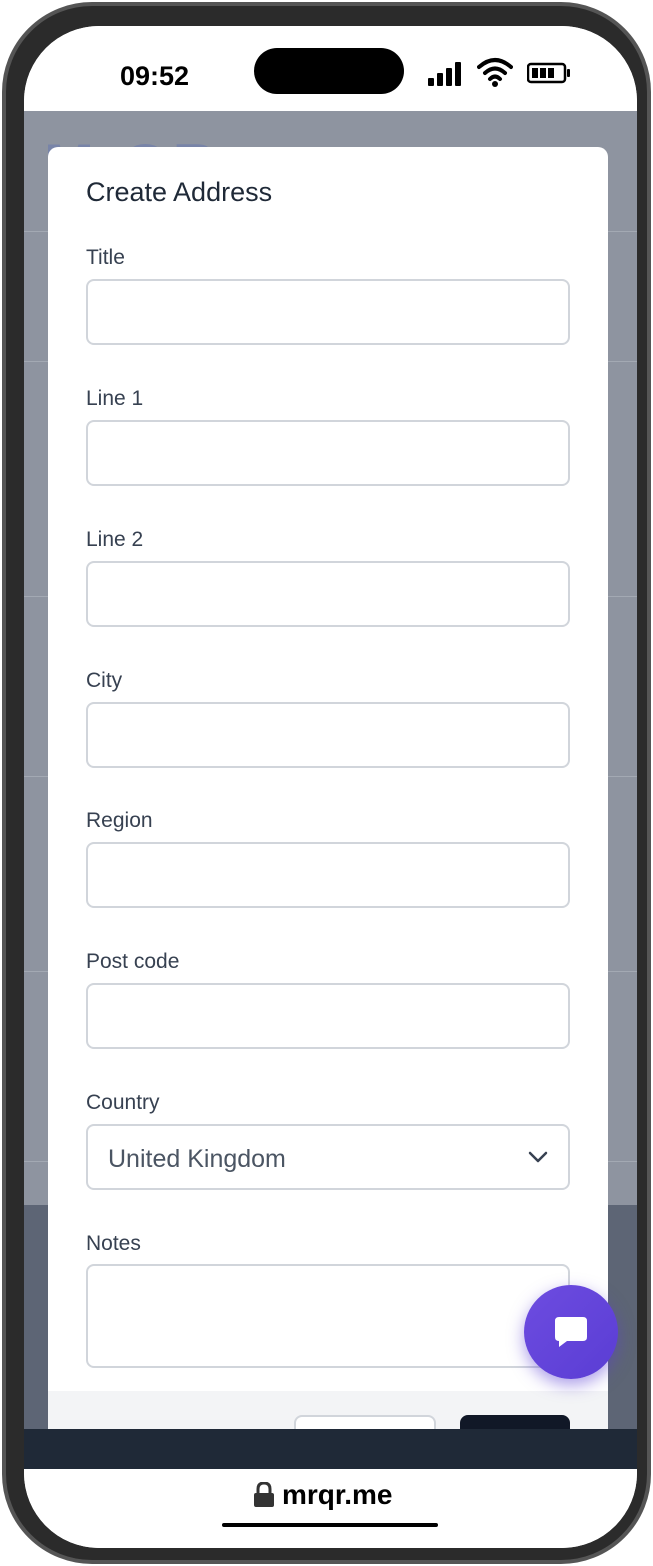 The height and width of the screenshot is (1566, 653). I want to click on country-label: Country, so click(123, 1102).